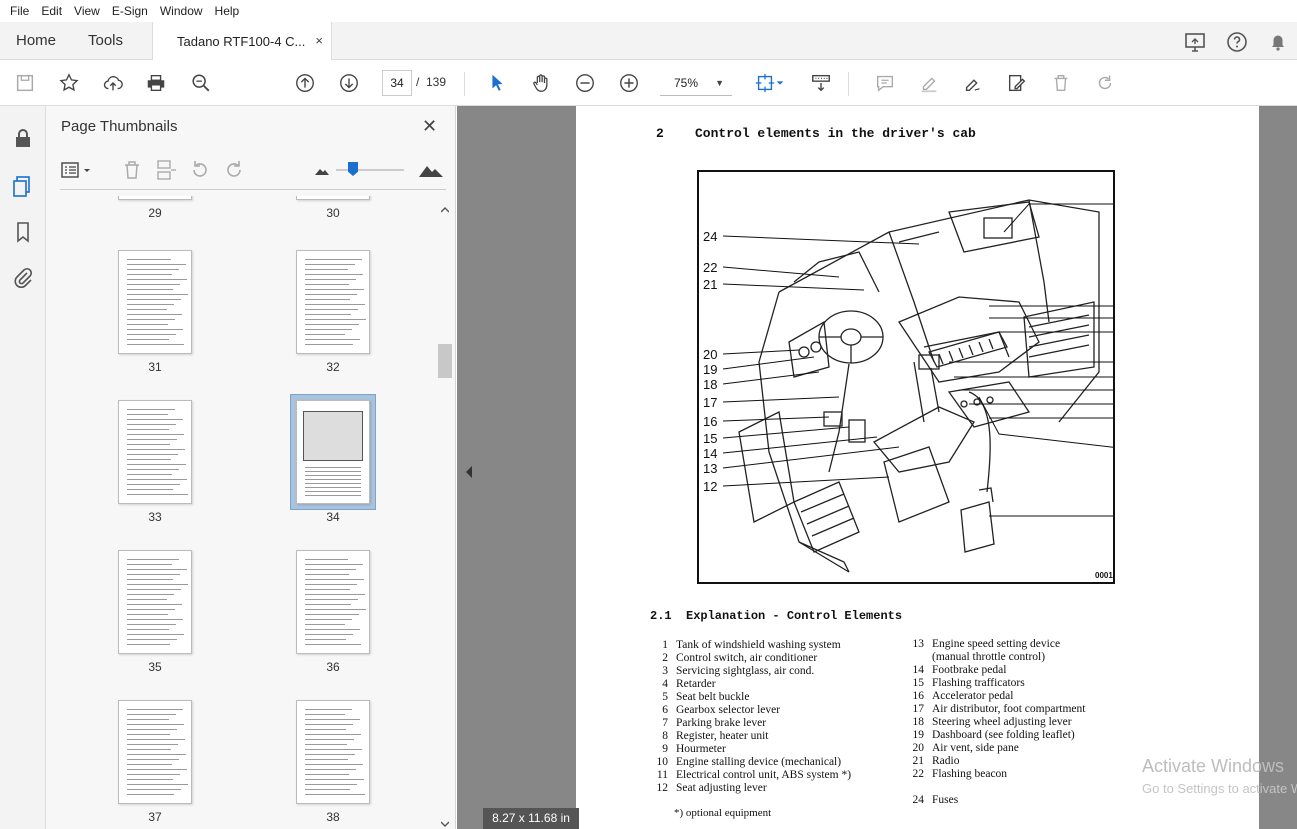  What do you see at coordinates (722, 736) in the screenshot?
I see `legend-item-text: Register, heater unit` at bounding box center [722, 736].